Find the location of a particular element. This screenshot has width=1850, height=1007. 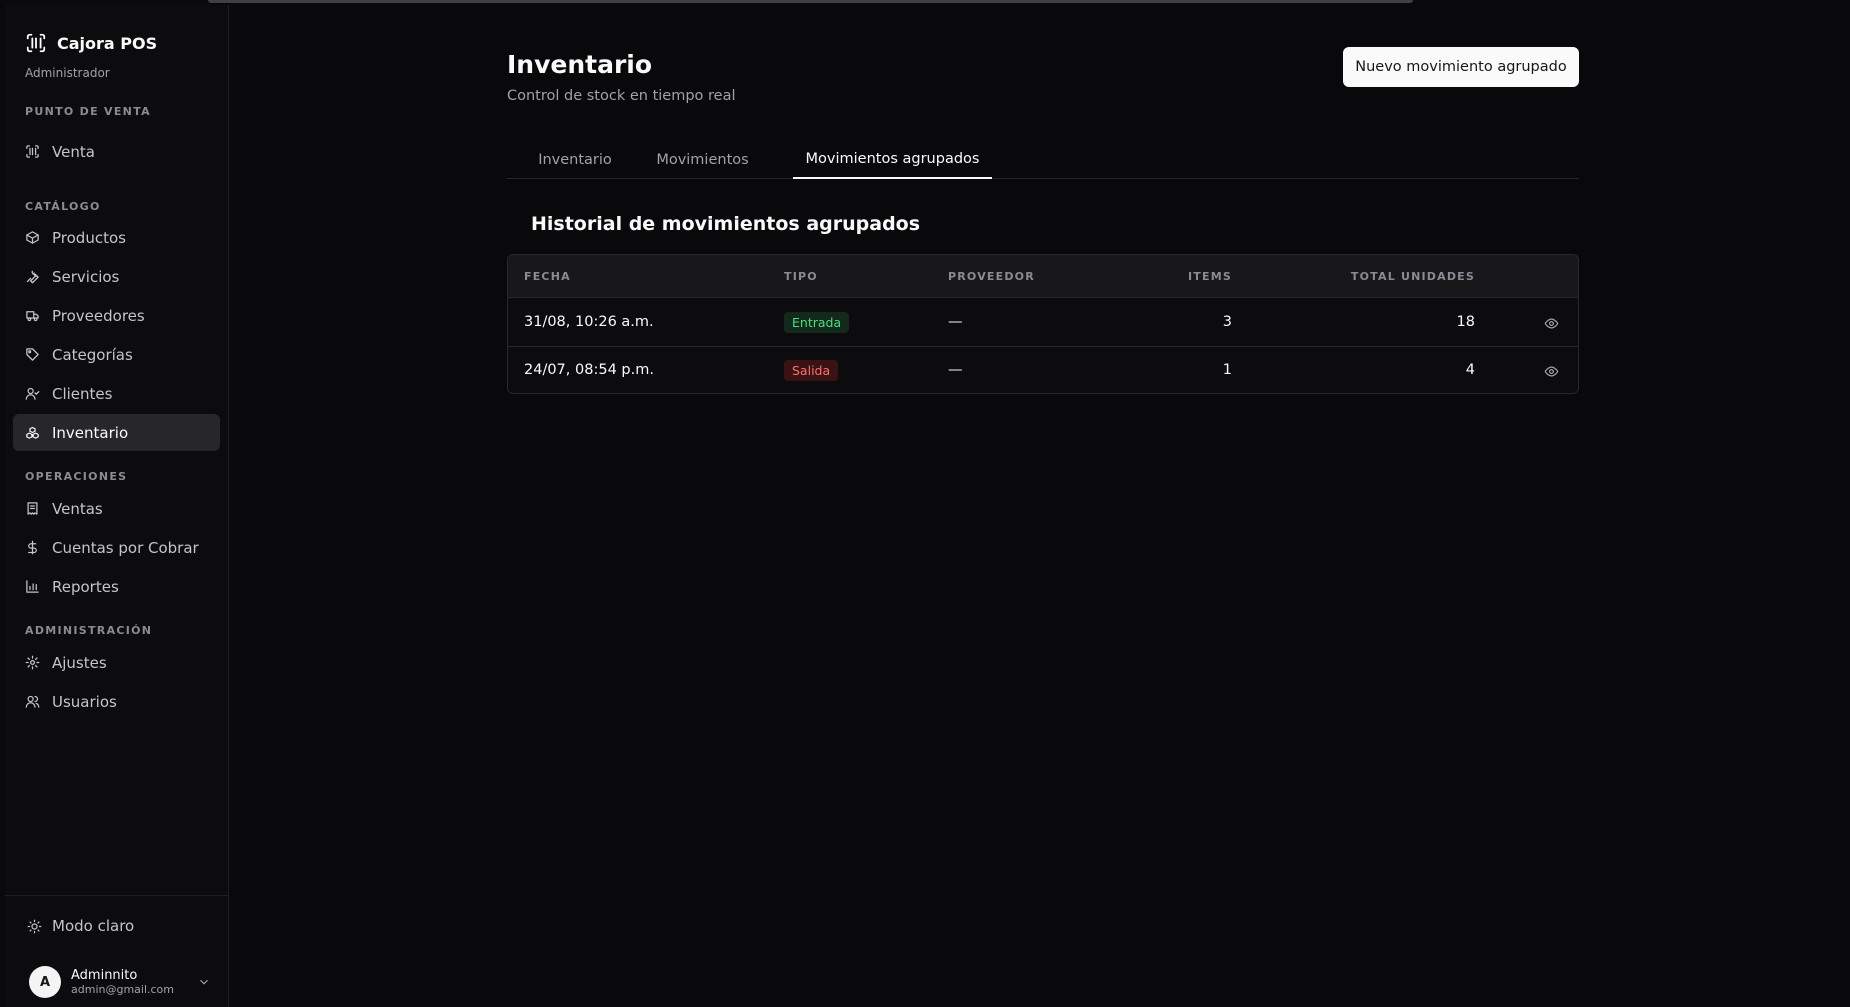

user-info: Adminnito admin@gmail.com is located at coordinates (122, 982).